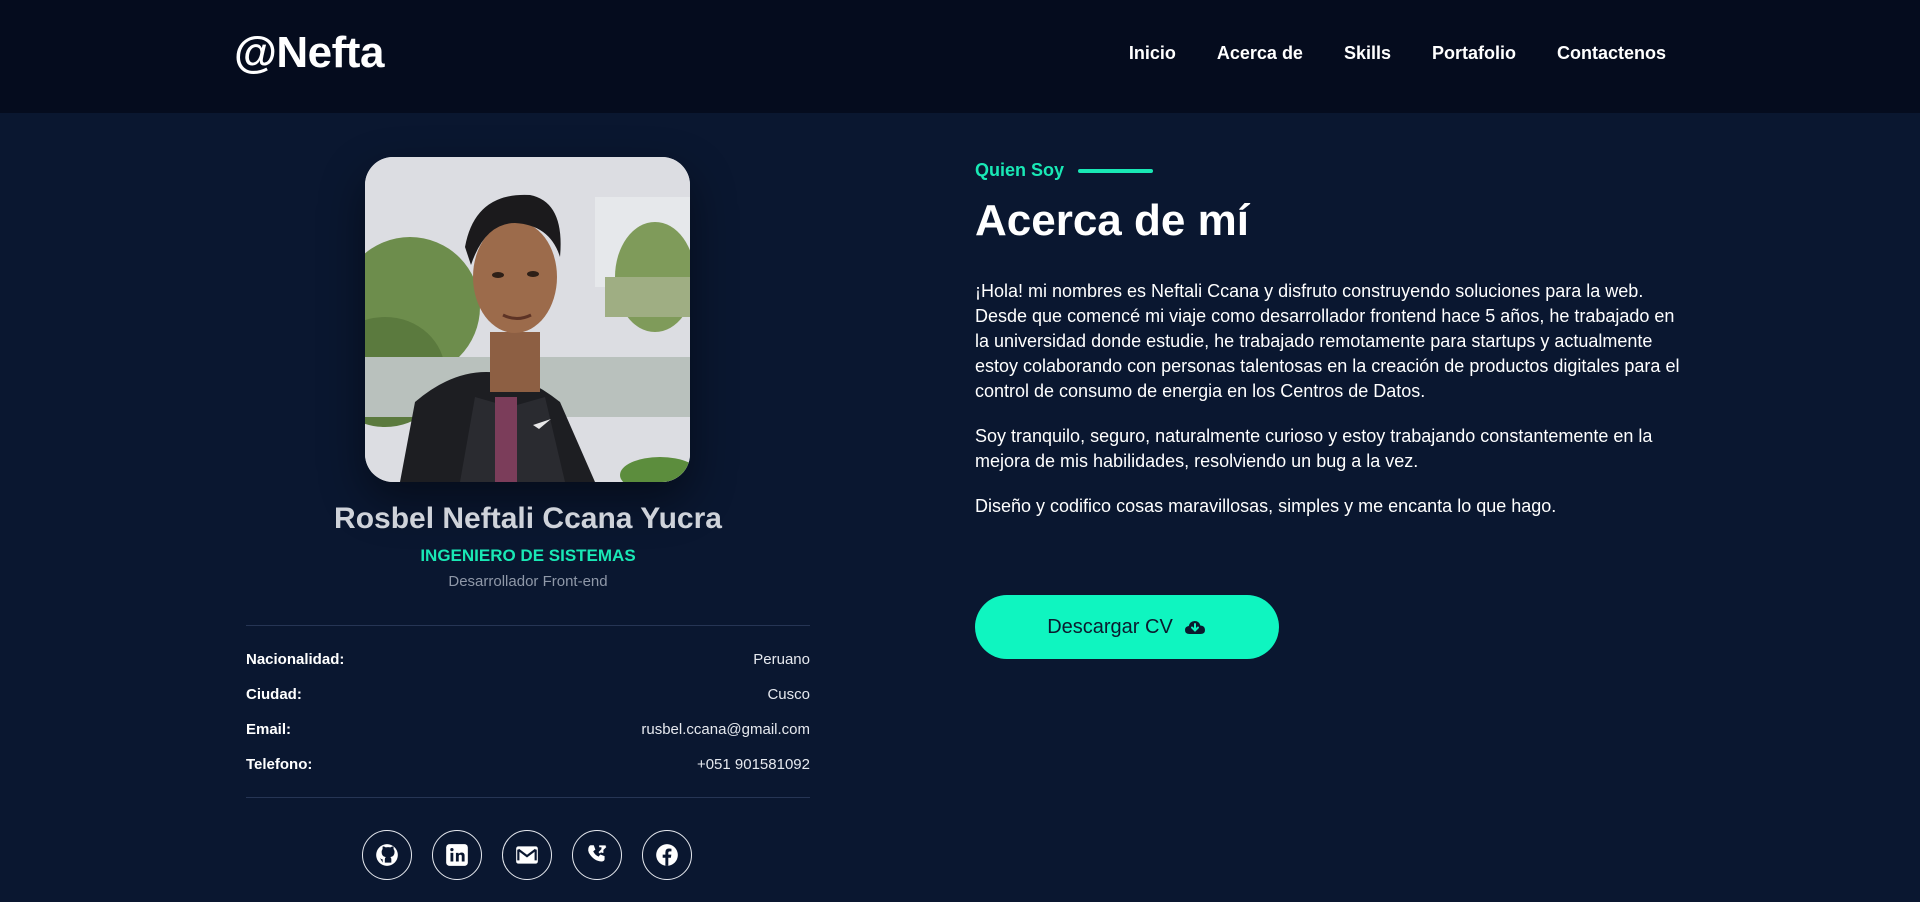 Image resolution: width=1920 pixels, height=902 pixels. I want to click on section-eyebrow: Quien Soy, so click(1064, 170).